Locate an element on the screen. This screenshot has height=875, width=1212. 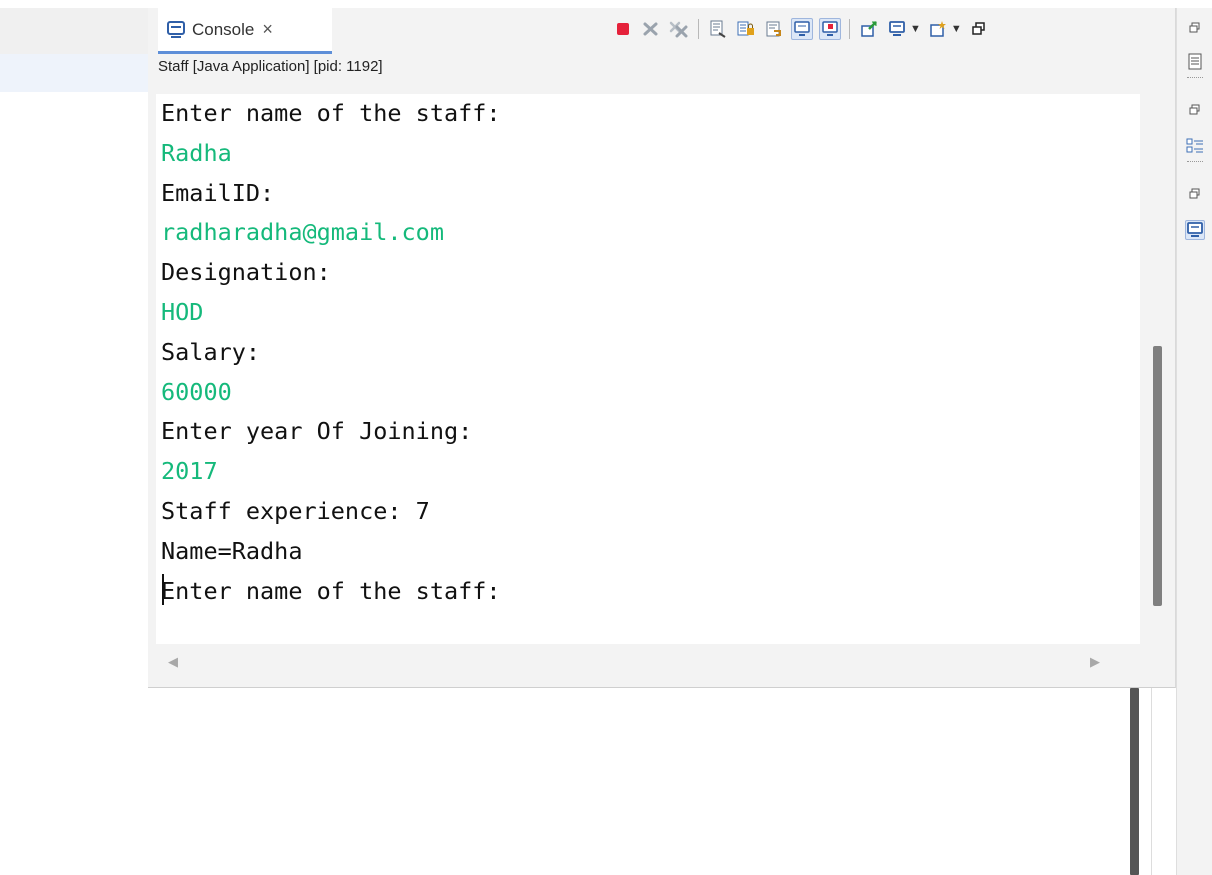
vertical-scrollbar-thumb is located at coordinates (1157, 476).